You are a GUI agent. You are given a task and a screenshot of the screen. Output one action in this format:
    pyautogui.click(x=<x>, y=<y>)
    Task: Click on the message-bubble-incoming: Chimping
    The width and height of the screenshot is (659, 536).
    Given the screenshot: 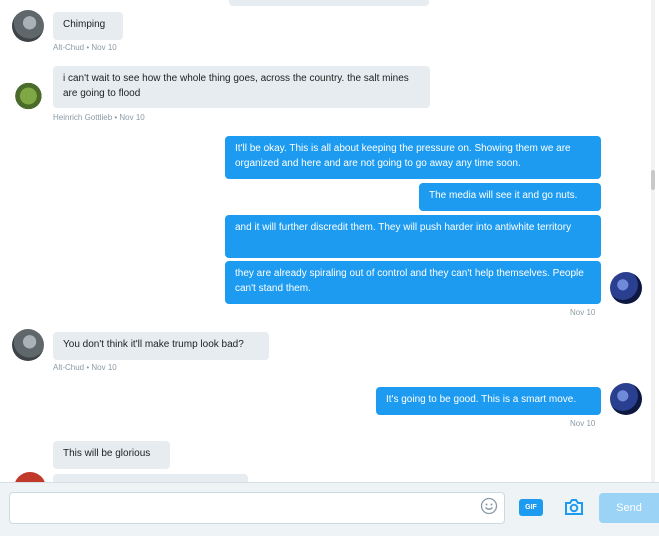 What is the action you would take?
    pyautogui.click(x=88, y=26)
    